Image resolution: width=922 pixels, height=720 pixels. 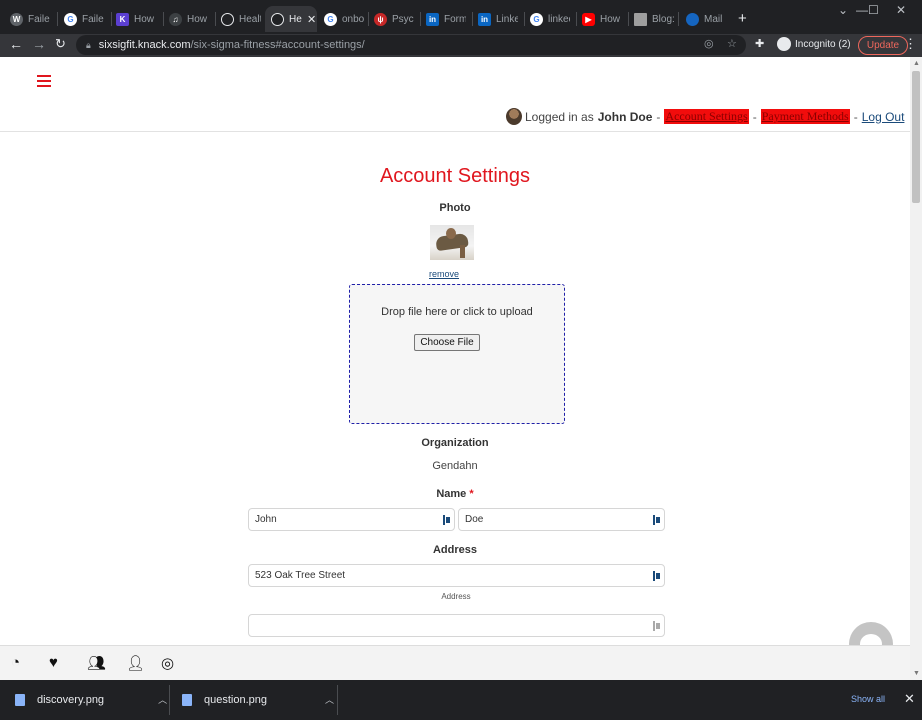 I want to click on hamburger-menu-icon, so click(x=44, y=82).